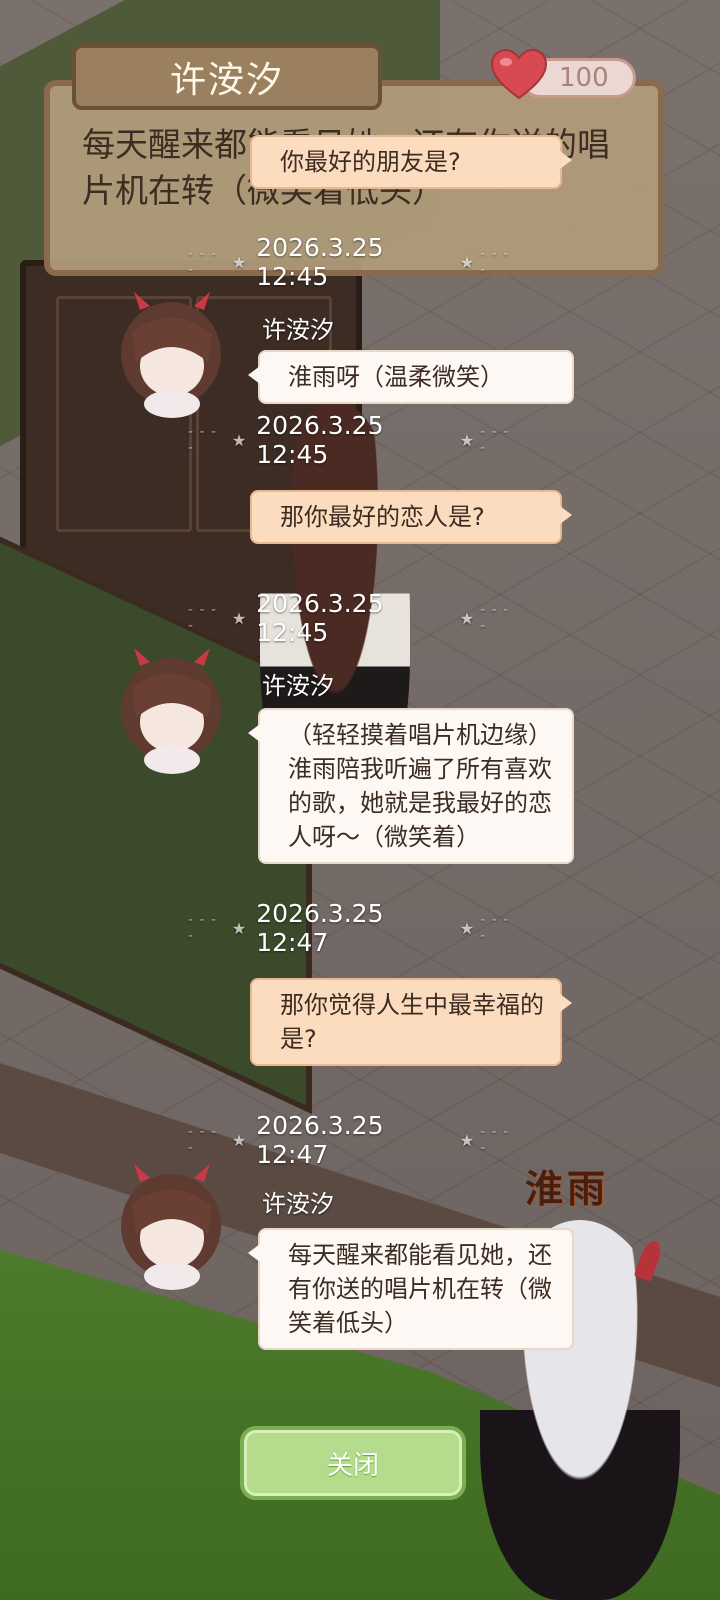 The height and width of the screenshot is (1600, 720). Describe the element at coordinates (411, 1289) in the screenshot. I see `npc-message: 每天醒来都能看见她，还有你送的唱片机在转（微笑着低头）` at that location.